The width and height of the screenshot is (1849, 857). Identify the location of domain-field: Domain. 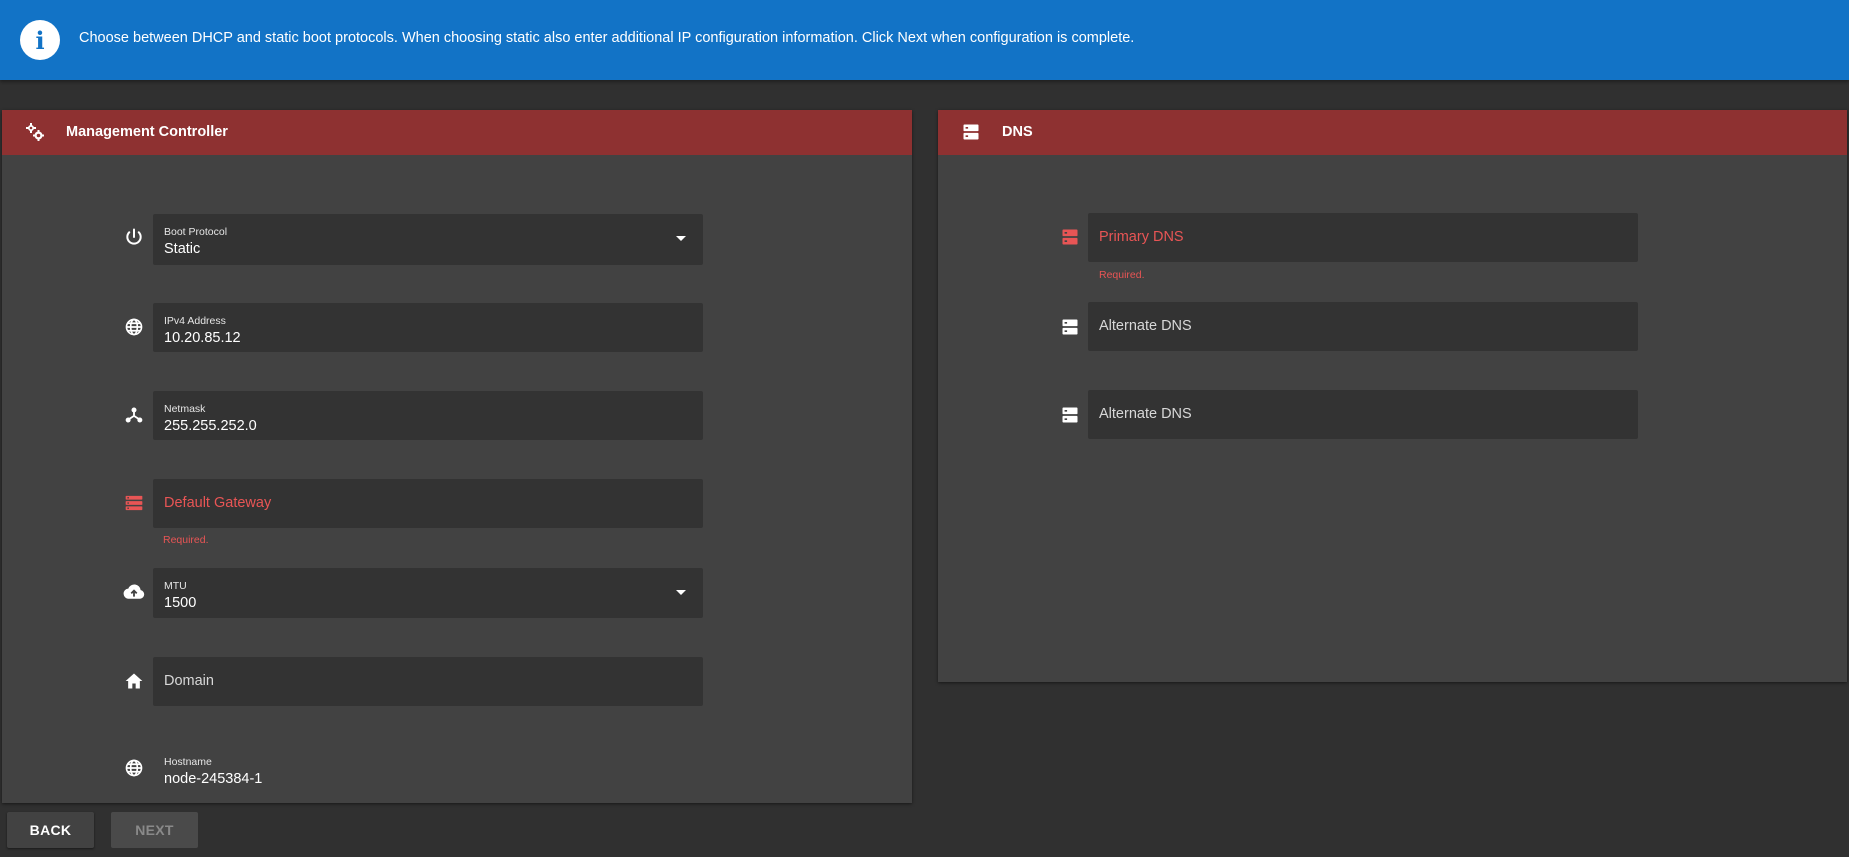
(428, 681).